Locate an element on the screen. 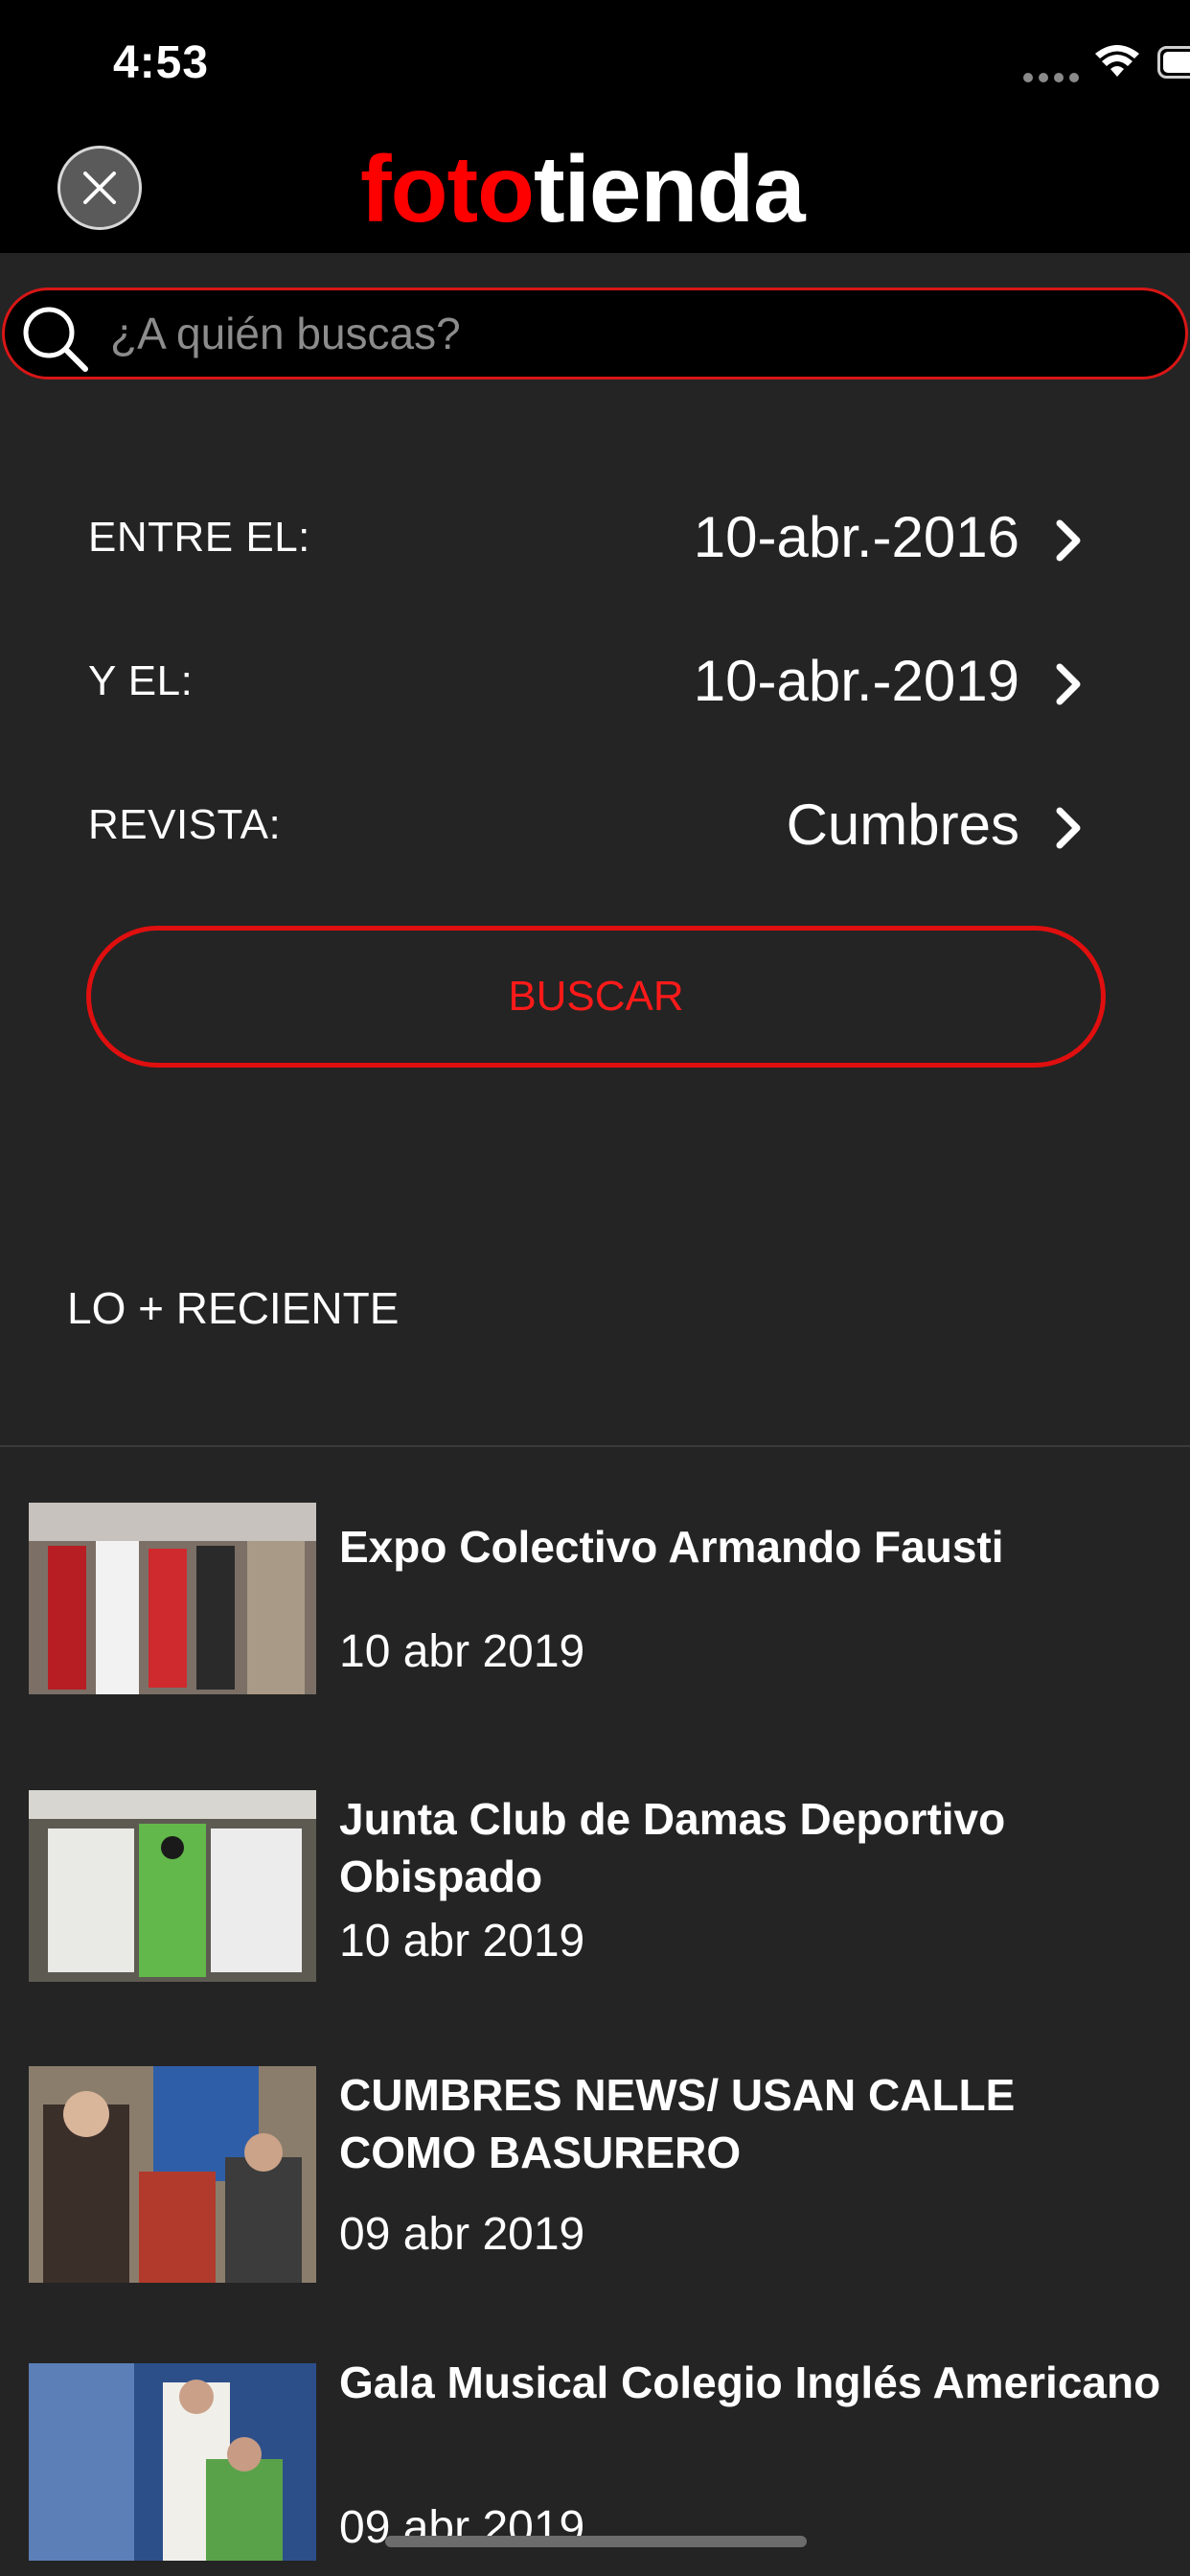  search-input is located at coordinates (637, 333).